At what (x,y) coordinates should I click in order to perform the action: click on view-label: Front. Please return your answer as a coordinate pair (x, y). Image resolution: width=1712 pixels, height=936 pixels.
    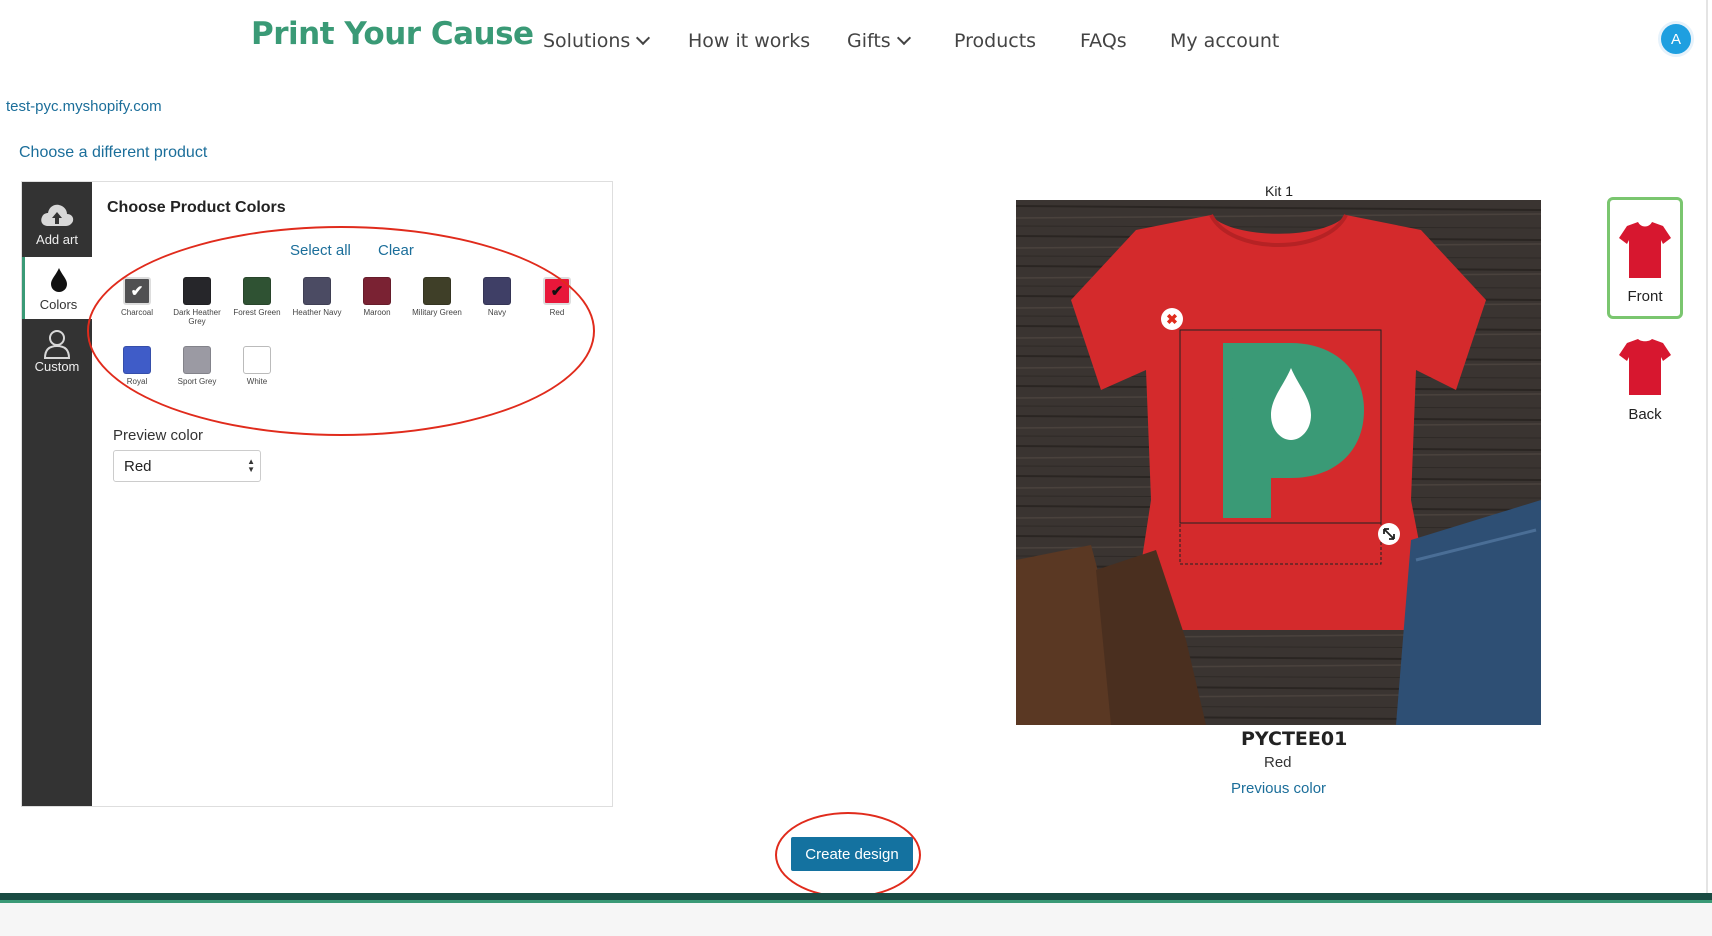
    Looking at the image, I should click on (1645, 296).